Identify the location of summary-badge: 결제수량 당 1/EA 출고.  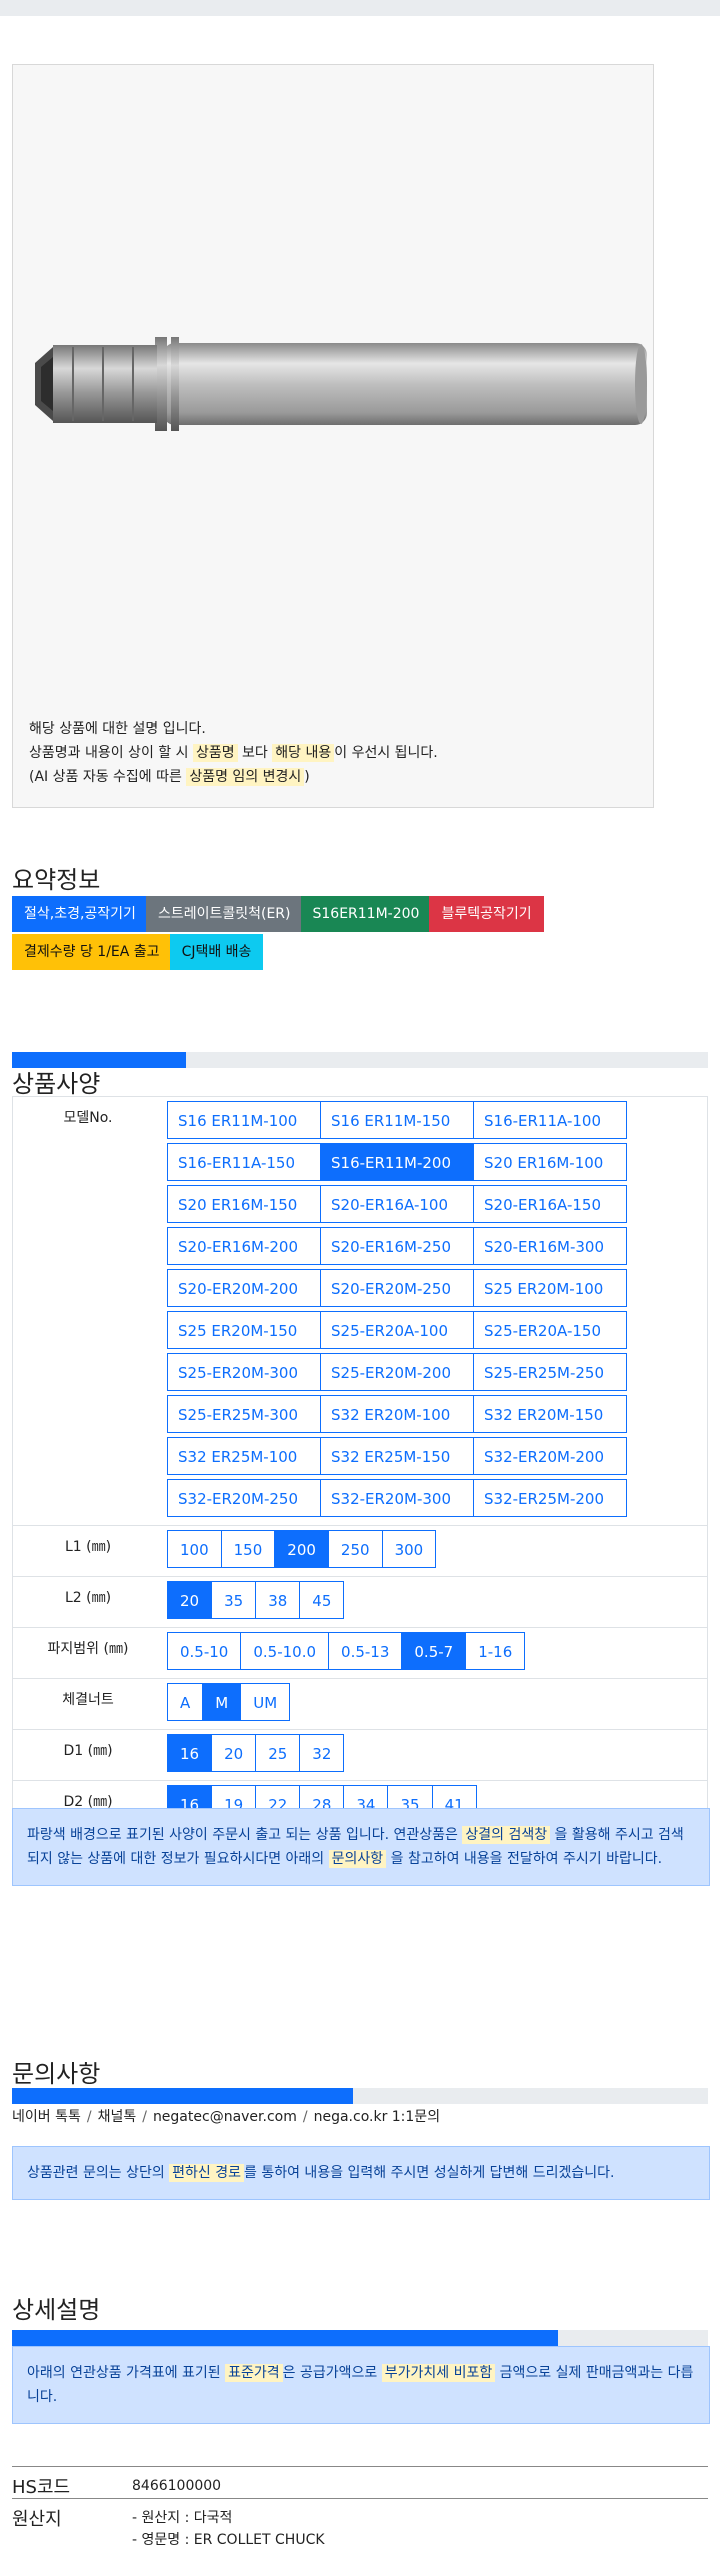
(92, 952).